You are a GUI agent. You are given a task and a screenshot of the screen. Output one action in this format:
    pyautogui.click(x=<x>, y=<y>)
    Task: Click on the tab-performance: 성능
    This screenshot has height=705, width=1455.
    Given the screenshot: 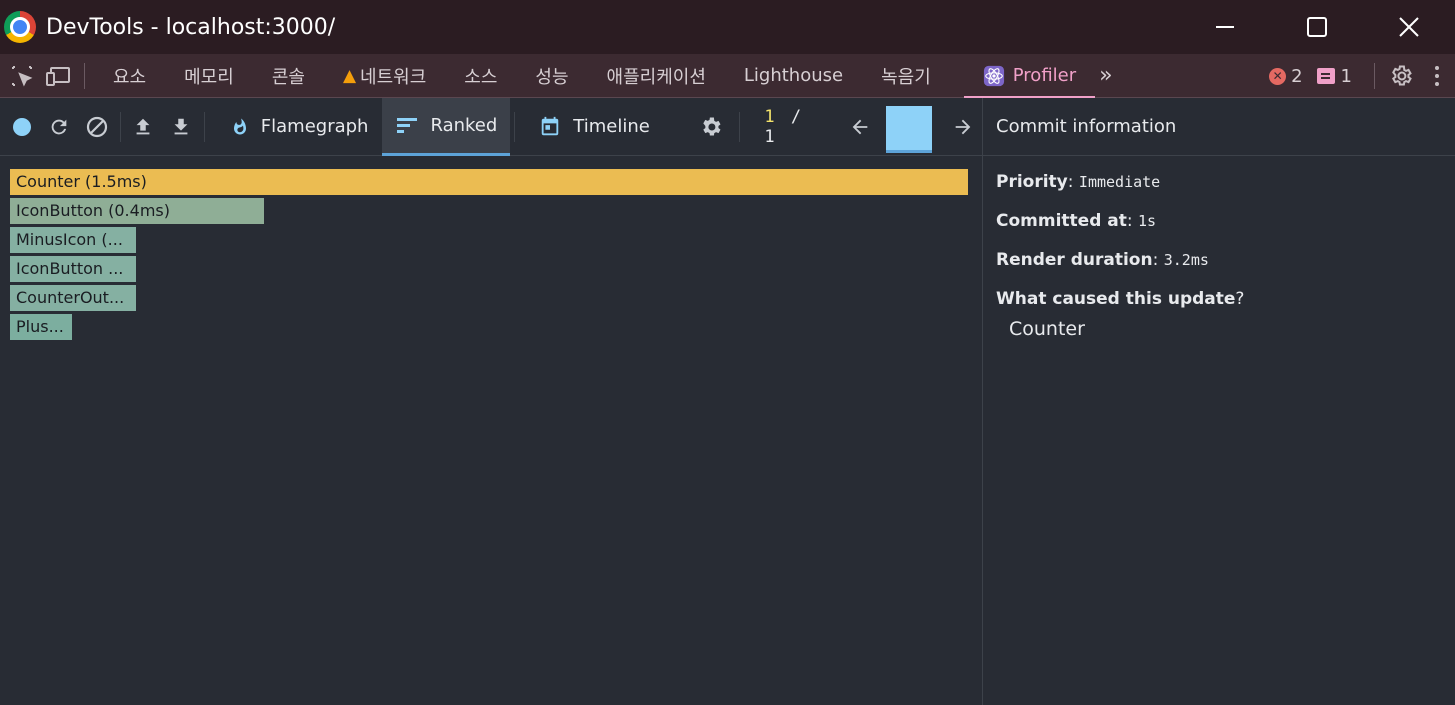 What is the action you would take?
    pyautogui.click(x=551, y=76)
    